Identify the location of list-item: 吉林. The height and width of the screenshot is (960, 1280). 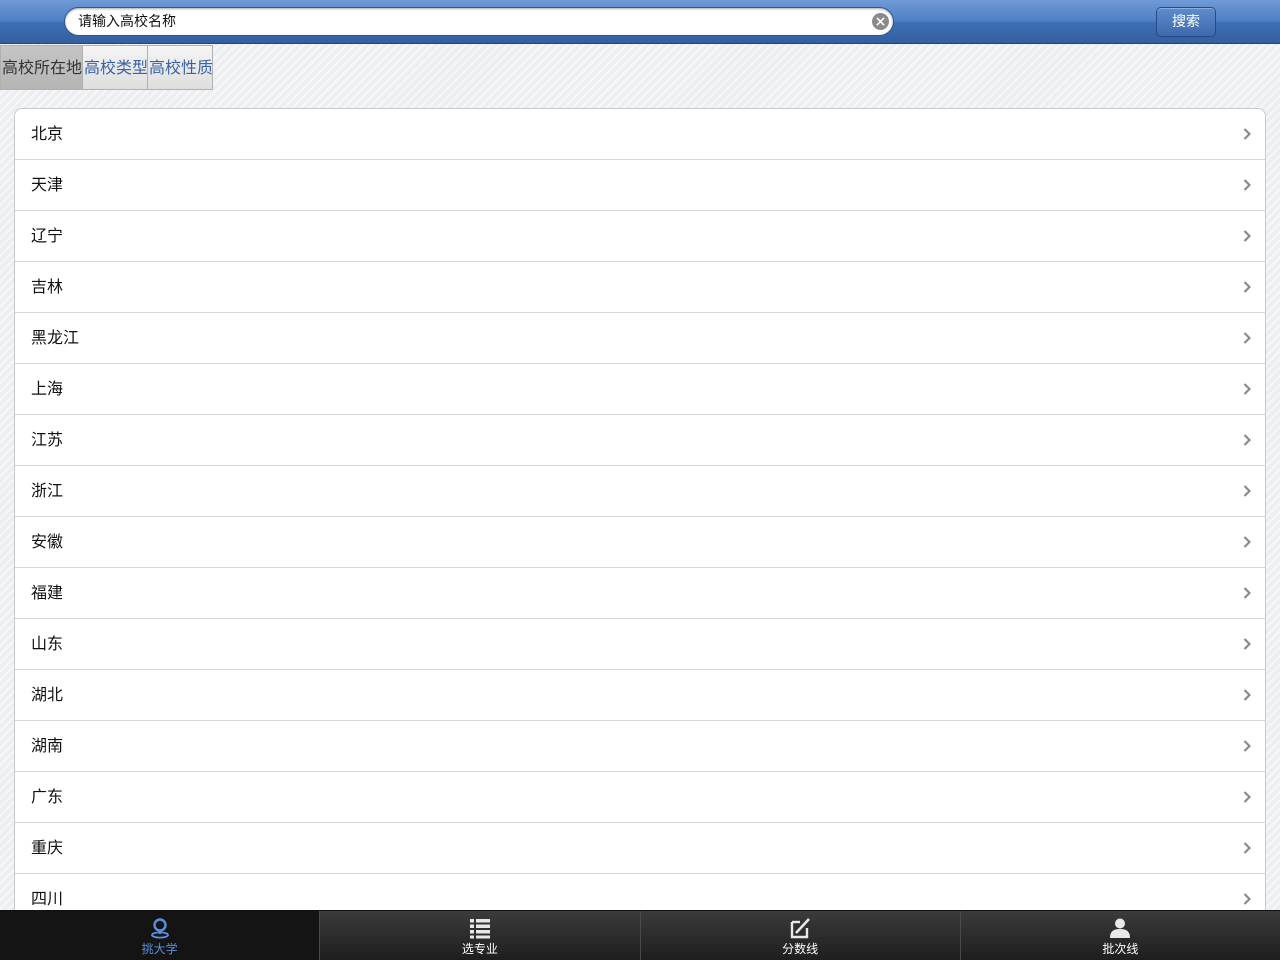
(640, 287).